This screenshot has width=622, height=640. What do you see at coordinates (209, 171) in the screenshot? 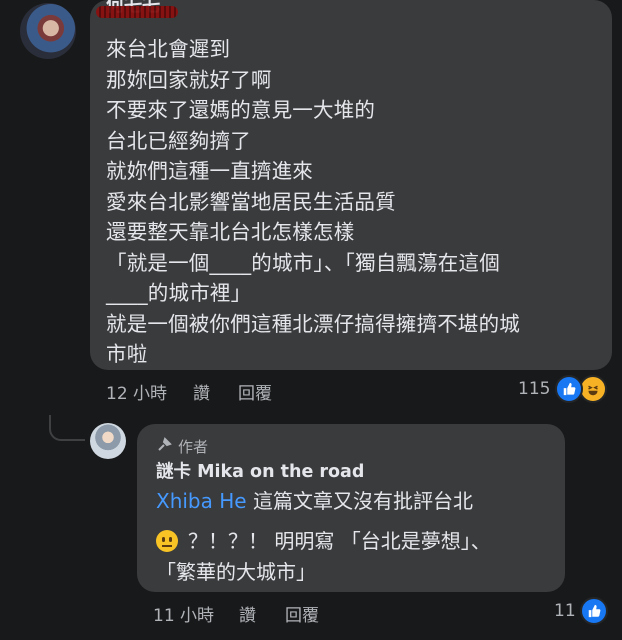
I see `comment-line: 就妳們這種一直擠進來` at bounding box center [209, 171].